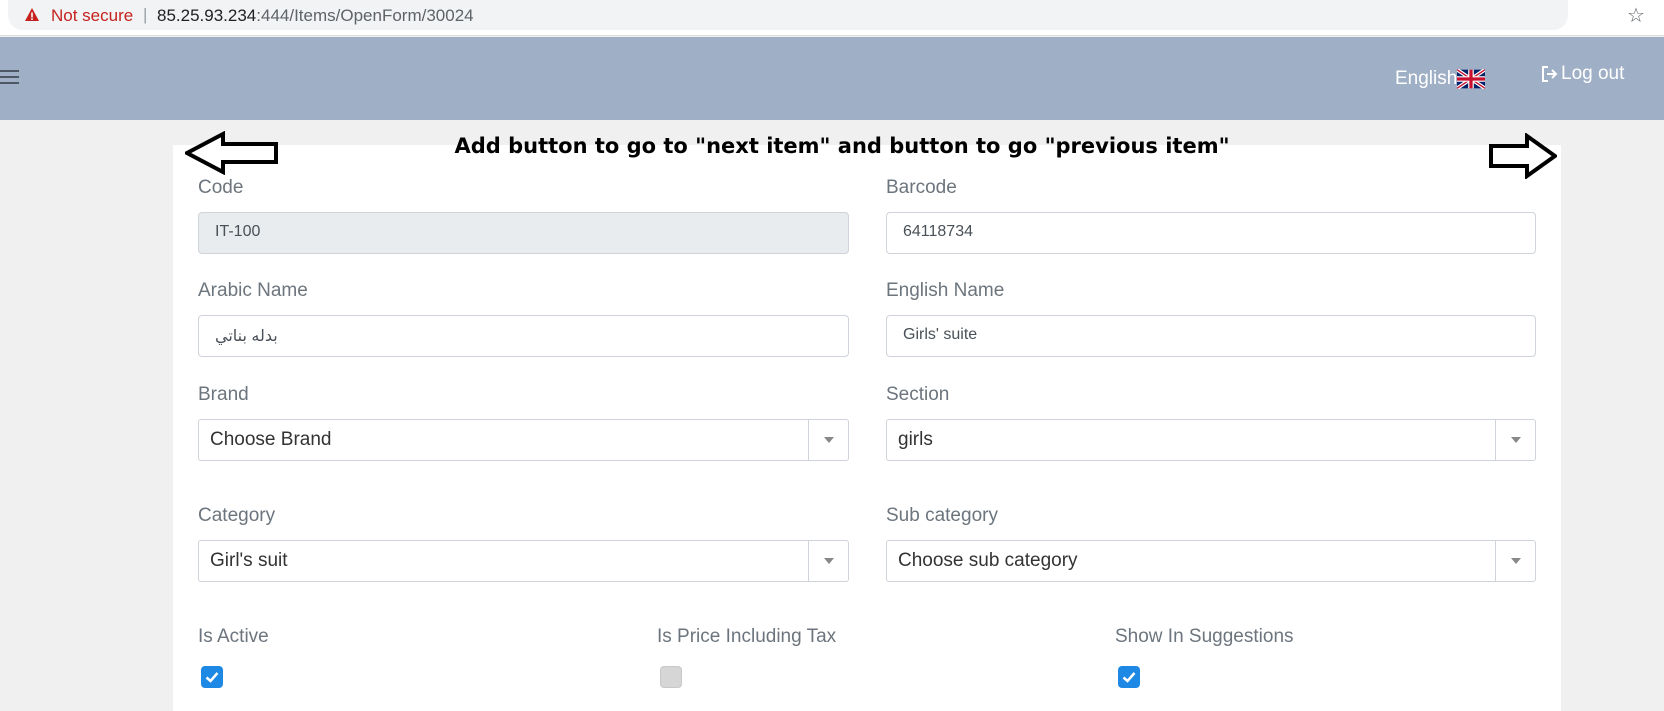 This screenshot has width=1664, height=711. Describe the element at coordinates (237, 515) in the screenshot. I see `category-label: Category` at that location.